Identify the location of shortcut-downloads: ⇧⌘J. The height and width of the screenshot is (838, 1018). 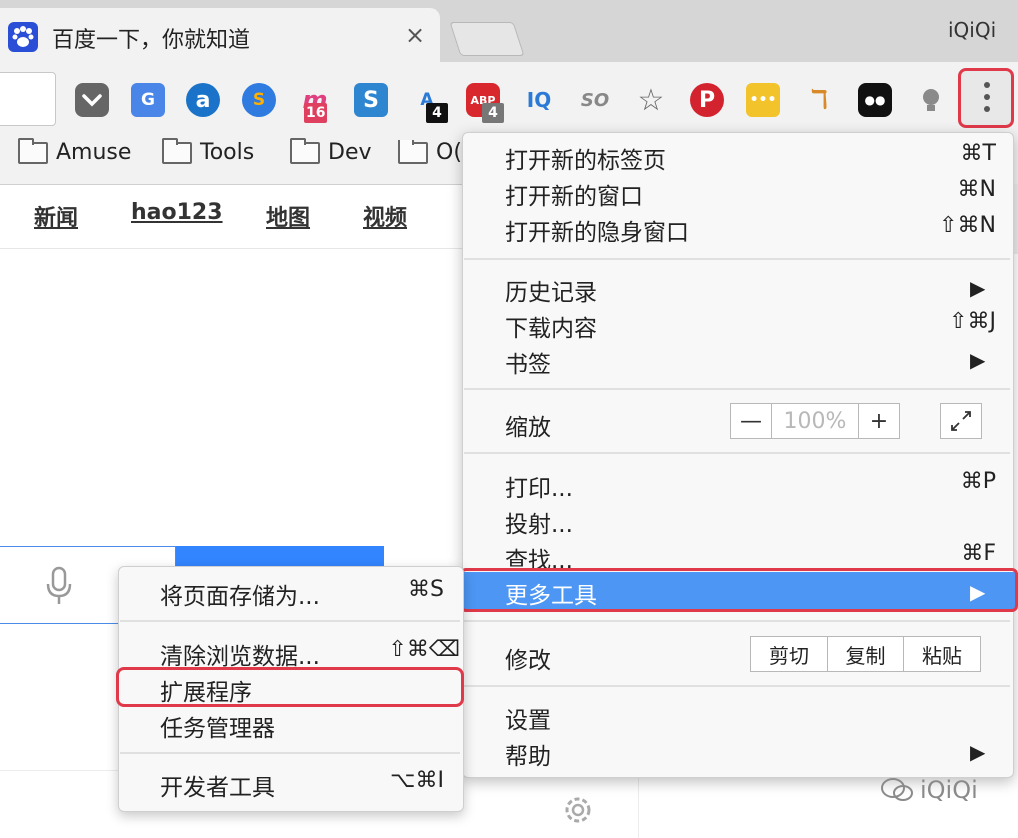
(972, 321).